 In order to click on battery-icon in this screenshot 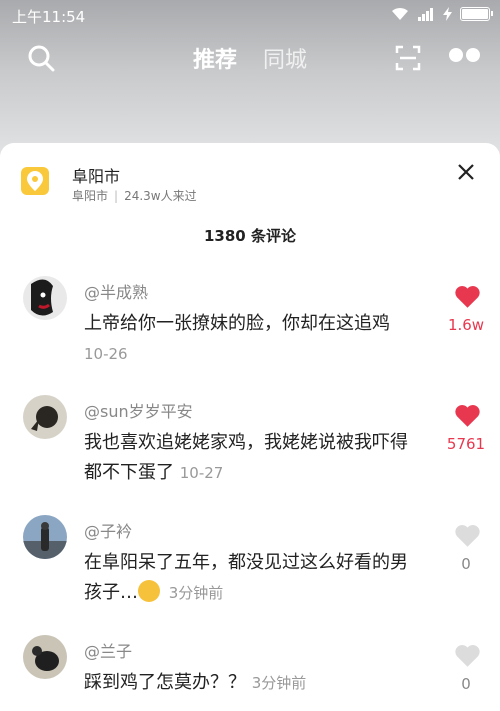, I will do `click(476, 14)`.